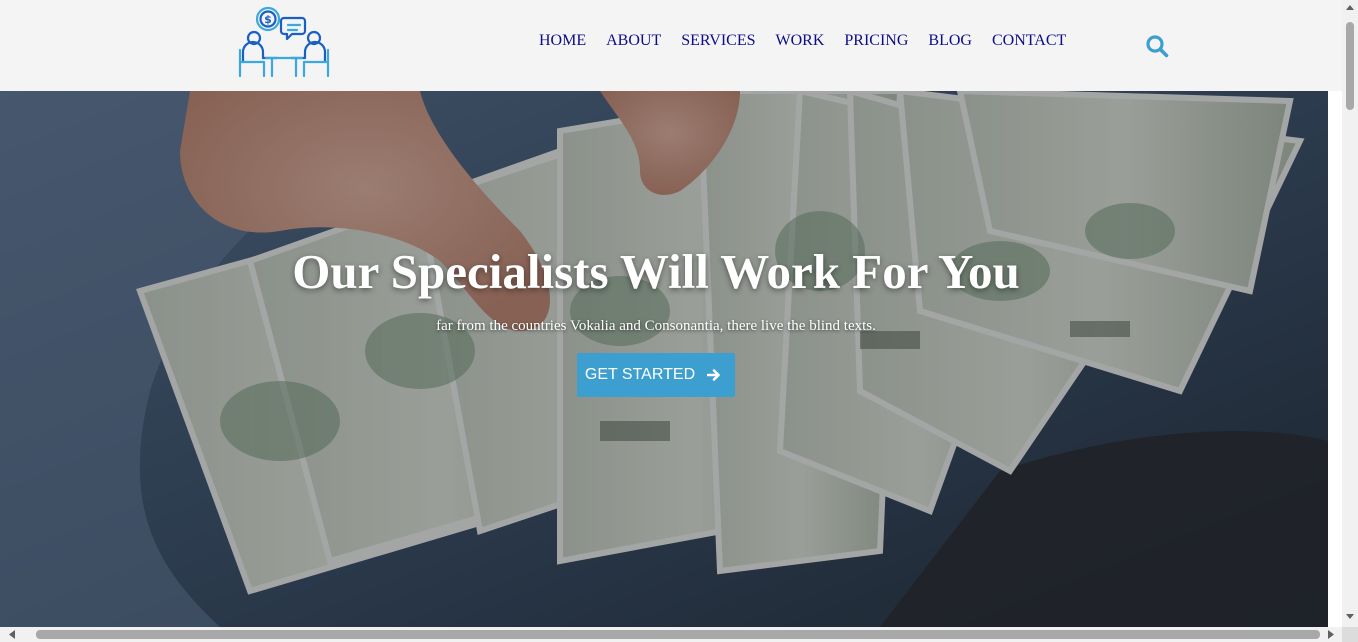  I want to click on vertical-scroll-thumb, so click(1350, 66).